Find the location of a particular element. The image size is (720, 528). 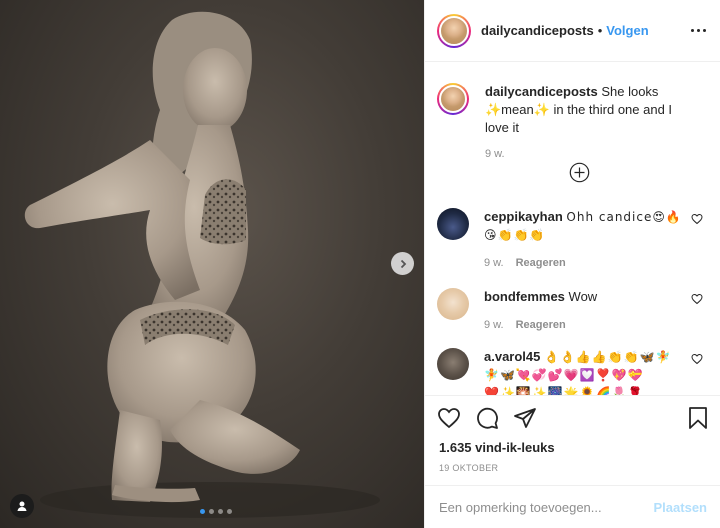

post-date: 19 OKTOBER is located at coordinates (572, 468).